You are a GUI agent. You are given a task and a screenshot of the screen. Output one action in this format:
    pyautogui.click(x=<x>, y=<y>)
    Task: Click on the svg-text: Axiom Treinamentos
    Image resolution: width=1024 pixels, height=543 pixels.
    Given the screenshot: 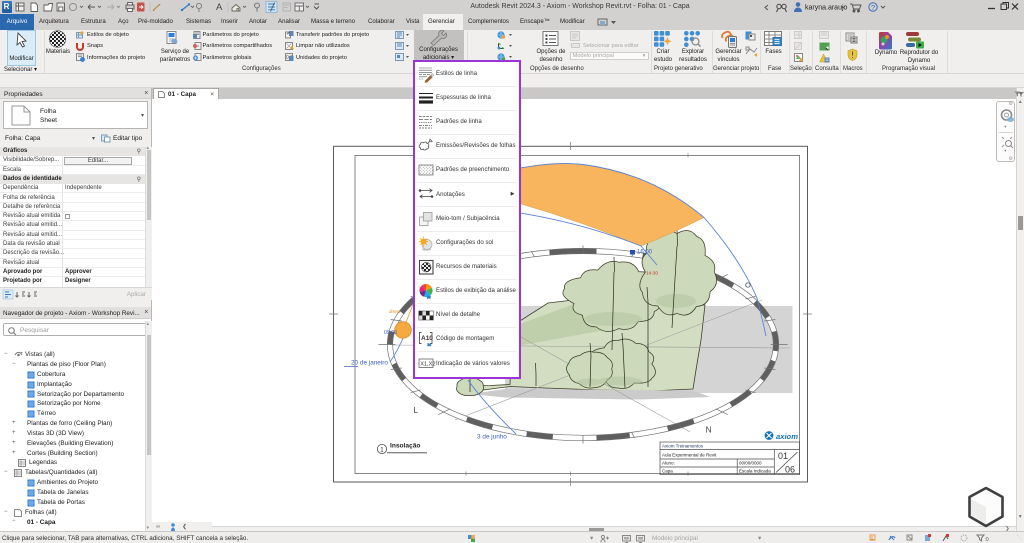 What is the action you would take?
    pyautogui.click(x=683, y=445)
    